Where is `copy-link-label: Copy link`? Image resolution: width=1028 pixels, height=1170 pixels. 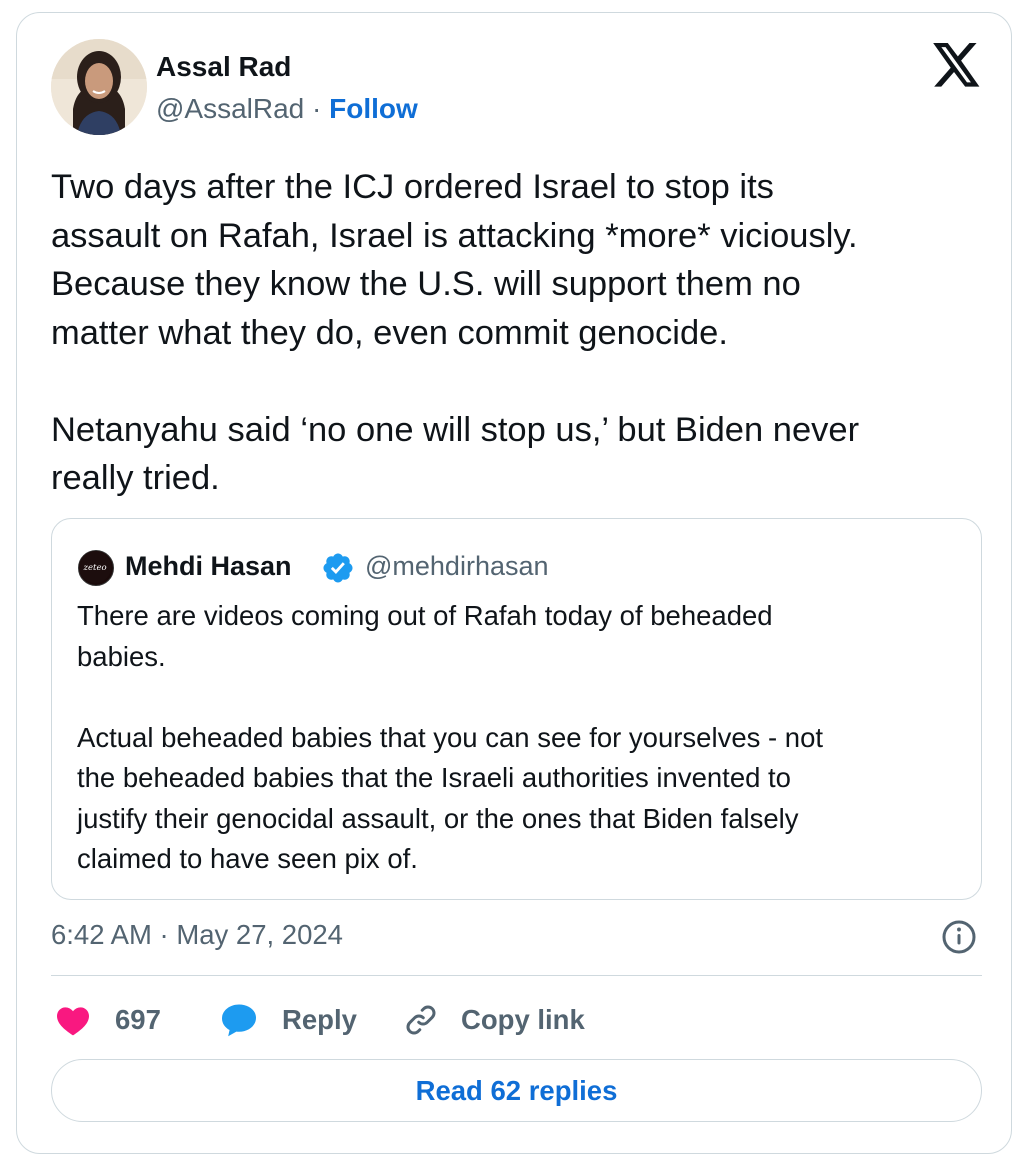
copy-link-label: Copy link is located at coordinates (523, 1019).